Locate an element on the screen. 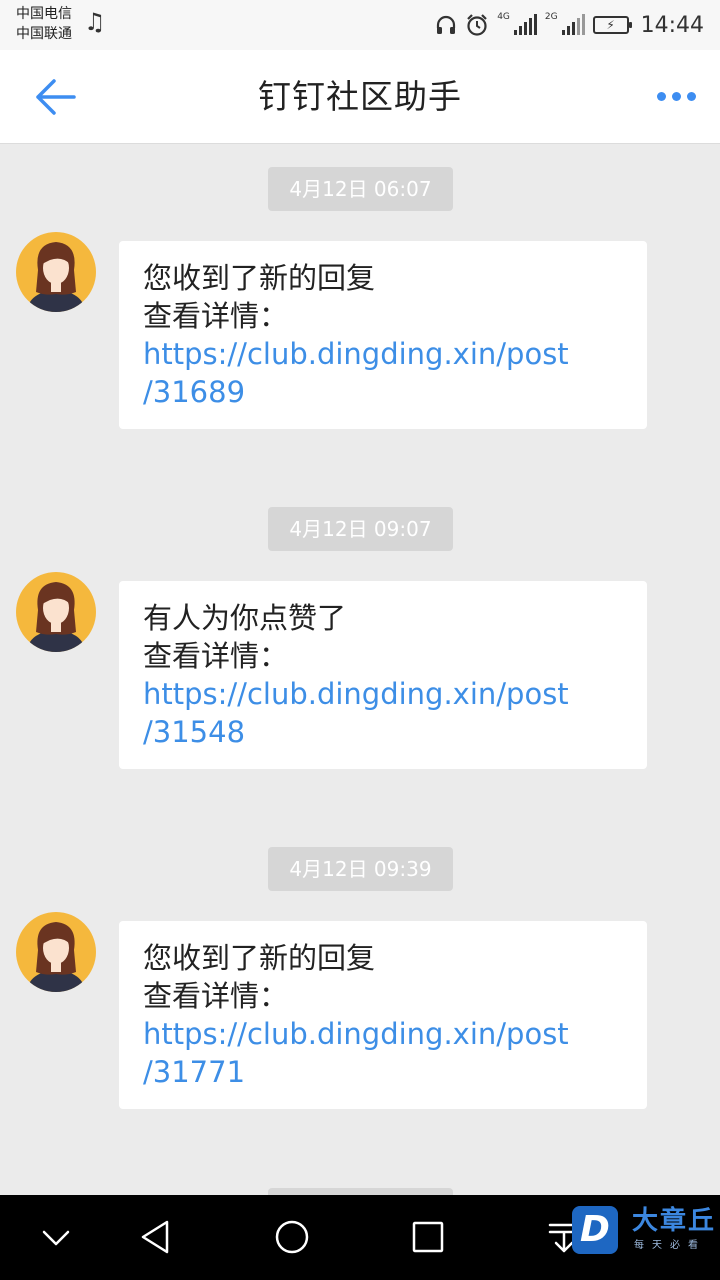 This screenshot has width=720, height=1280. status-icons: 4G 2G ⚡ 14:44 is located at coordinates (569, 25).